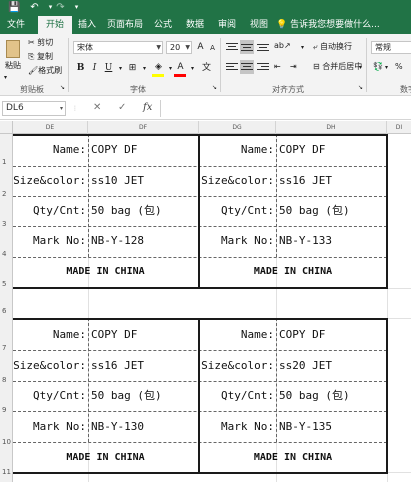  I want to click on more-icon: ⋮, so click(75, 108).